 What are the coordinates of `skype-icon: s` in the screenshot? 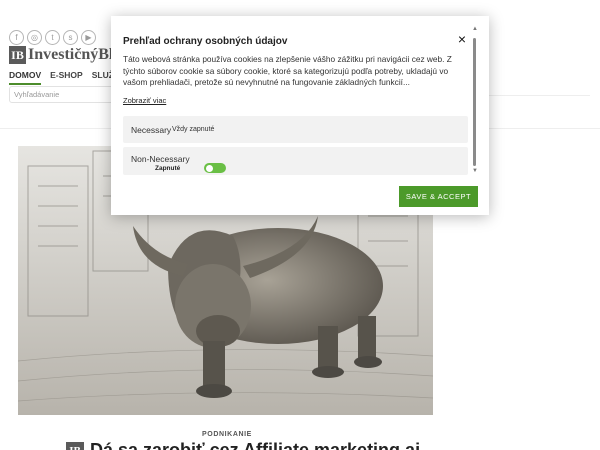 It's located at (70, 37).